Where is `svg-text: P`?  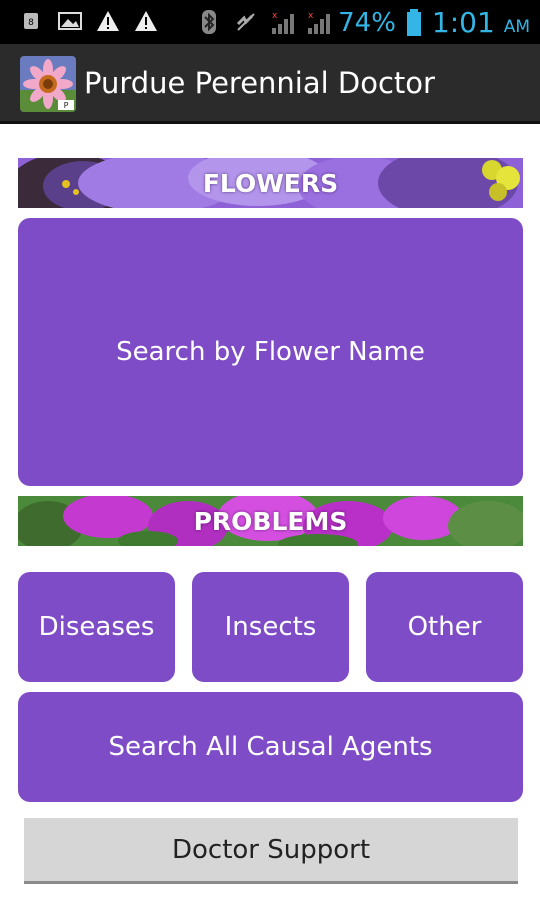
svg-text: P is located at coordinates (66, 105).